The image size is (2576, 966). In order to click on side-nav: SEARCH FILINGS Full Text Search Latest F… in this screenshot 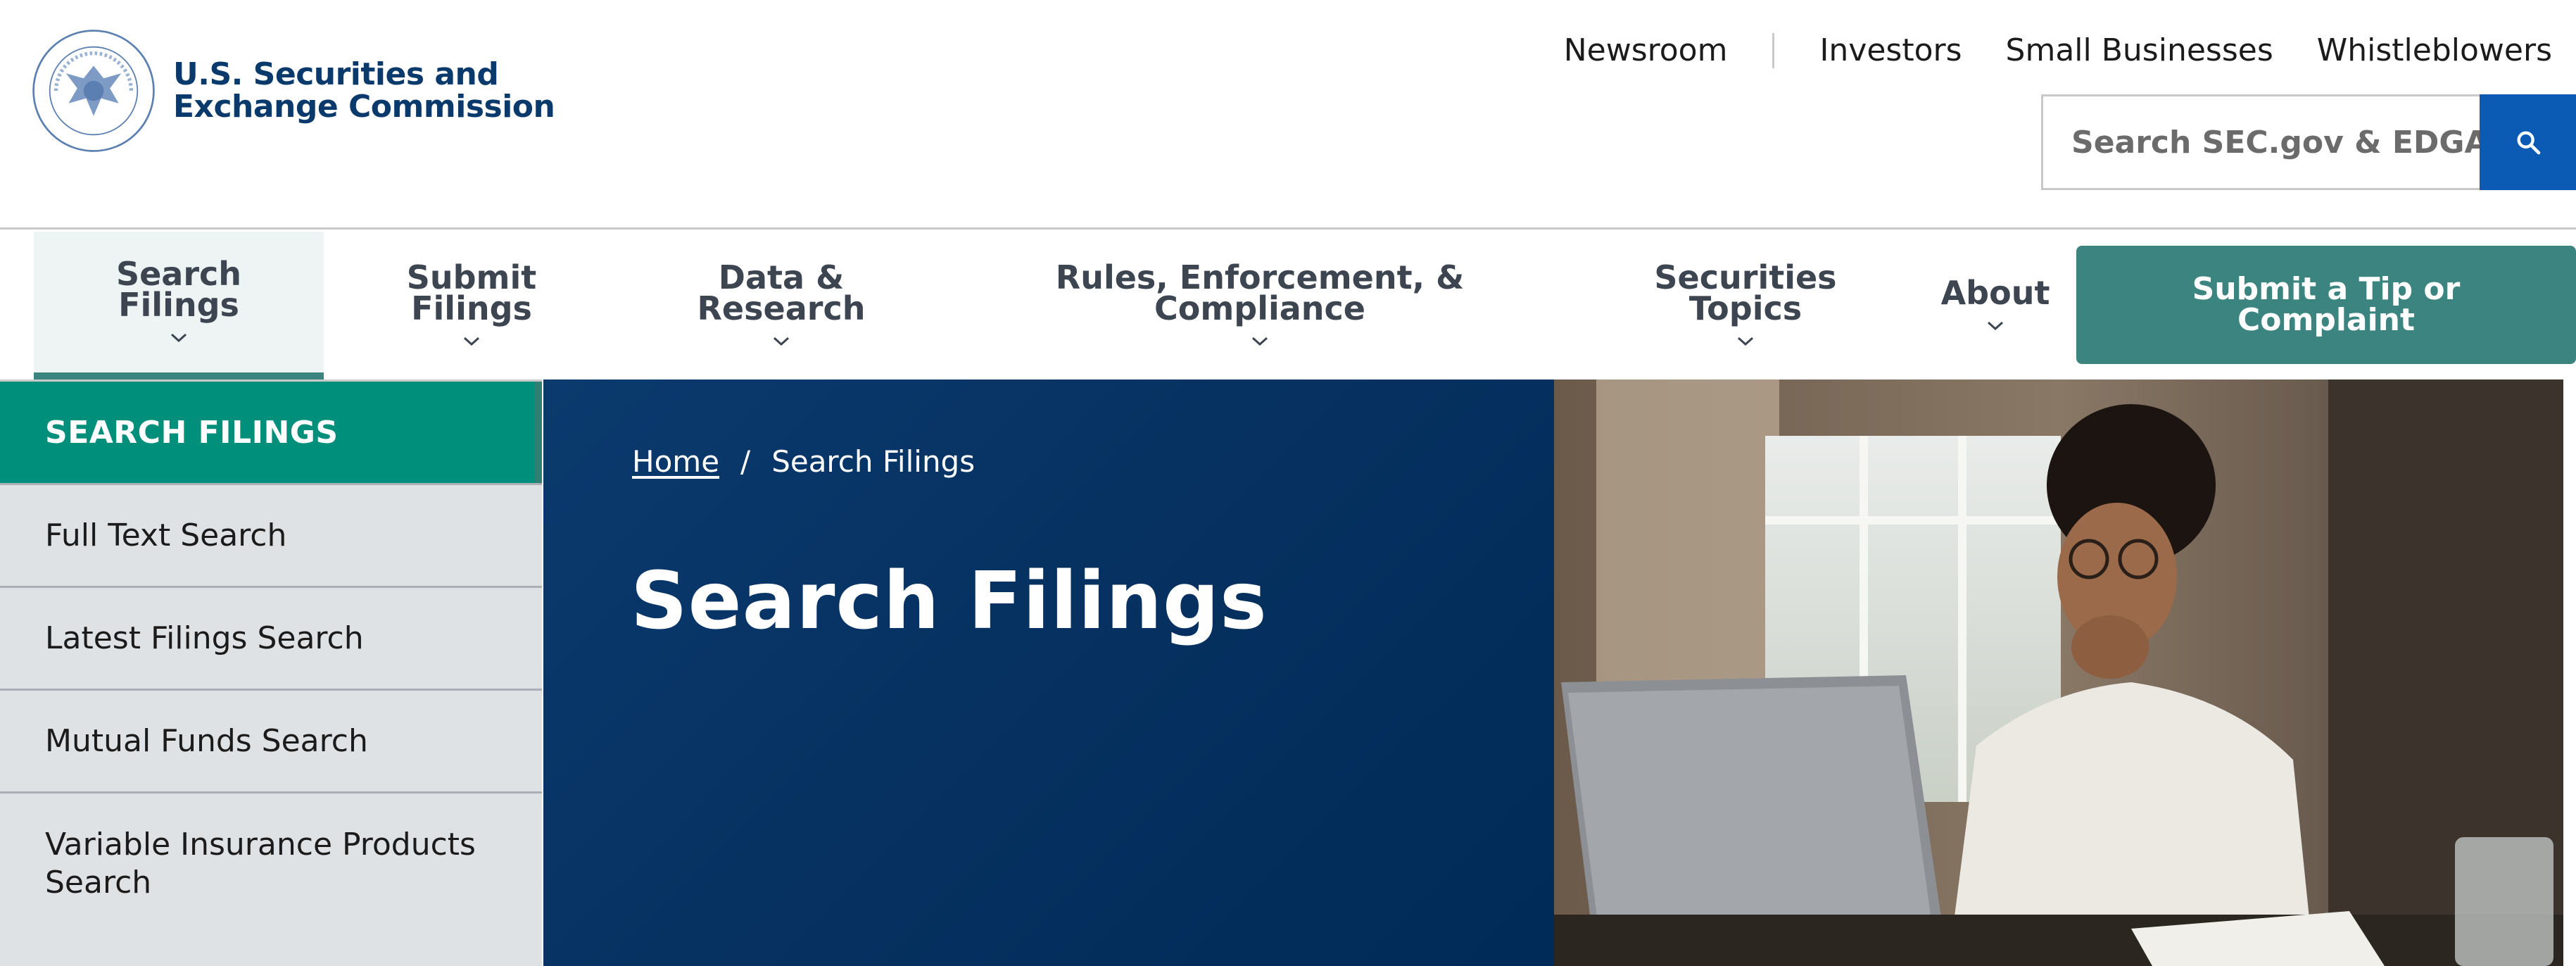, I will do `click(271, 673)`.